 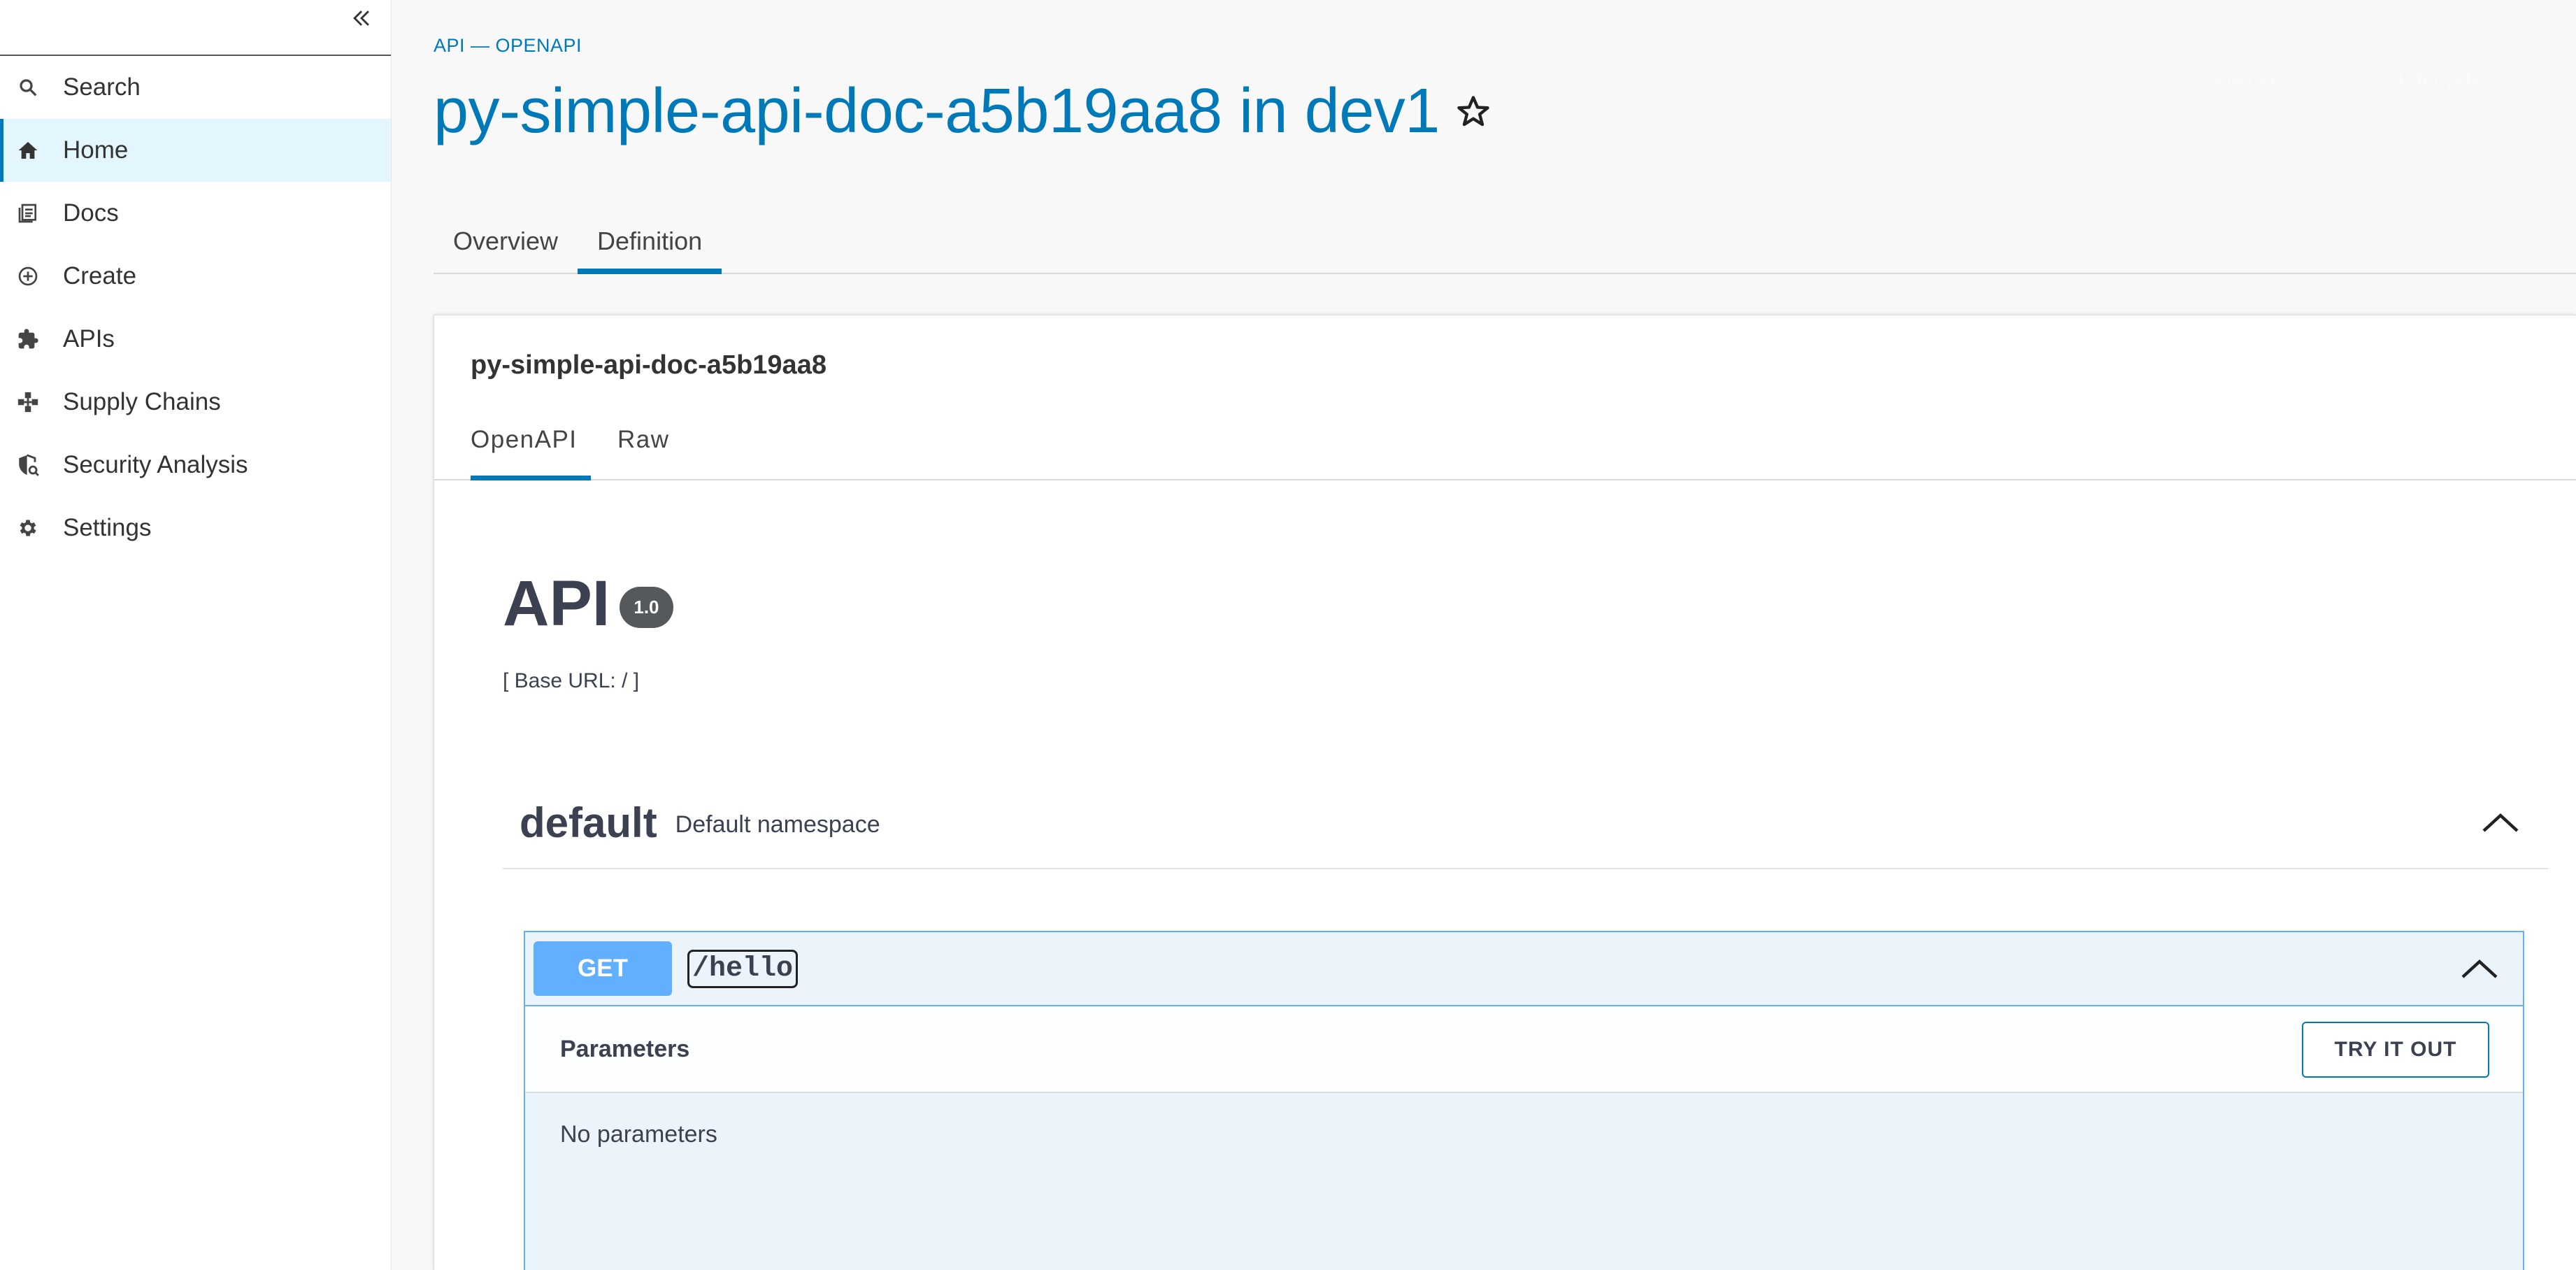 What do you see at coordinates (28, 87) in the screenshot?
I see `search-icon` at bounding box center [28, 87].